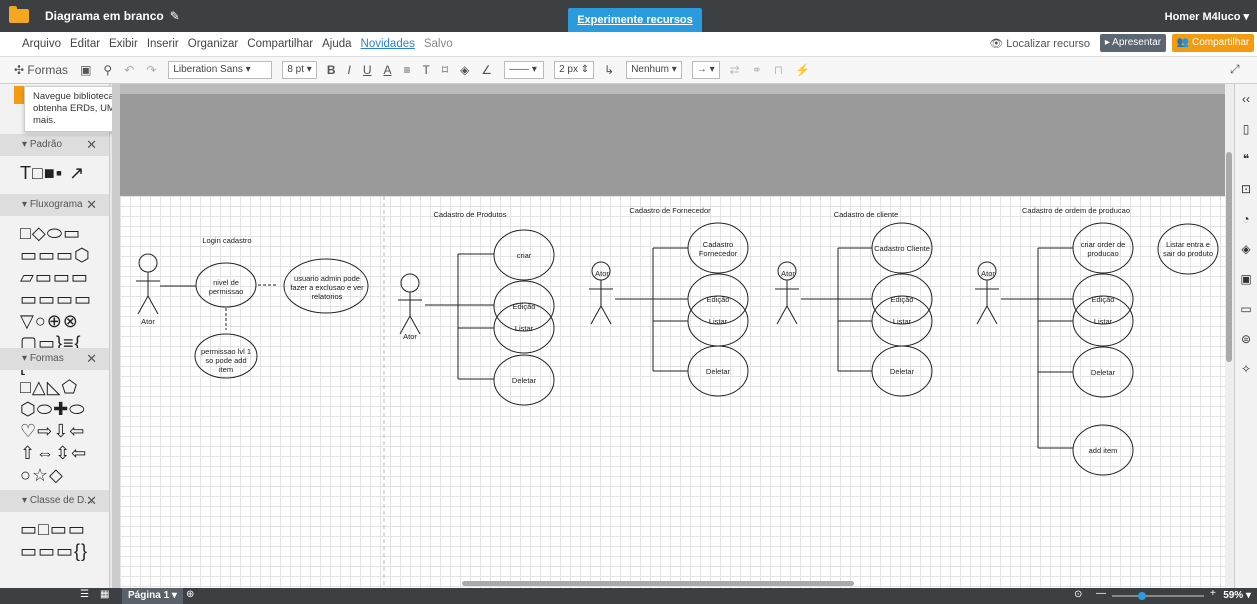 This screenshot has height=604, width=1257. What do you see at coordinates (1237, 595) in the screenshot?
I see `zoom-level: 59% ▾` at bounding box center [1237, 595].